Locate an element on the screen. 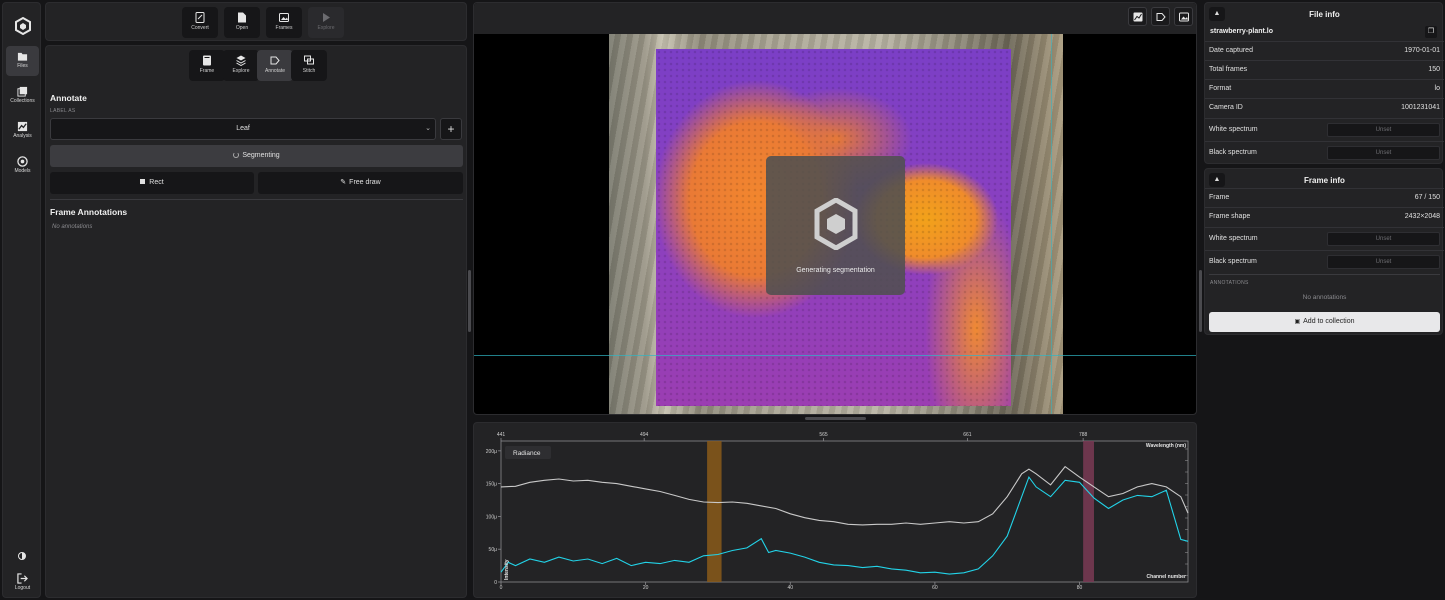 This screenshot has width=1445, height=600. row-value: lo is located at coordinates (1437, 88).